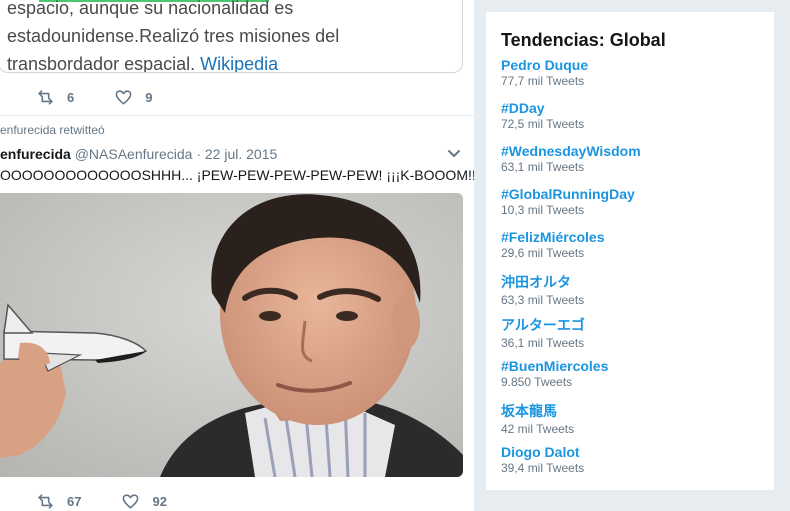 This screenshot has width=790, height=511. What do you see at coordinates (553, 237) in the screenshot?
I see `trend-name: #FelizMiércoles` at bounding box center [553, 237].